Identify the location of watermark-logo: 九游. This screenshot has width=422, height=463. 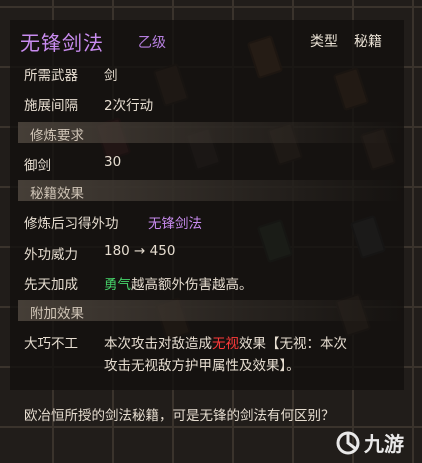
(370, 442).